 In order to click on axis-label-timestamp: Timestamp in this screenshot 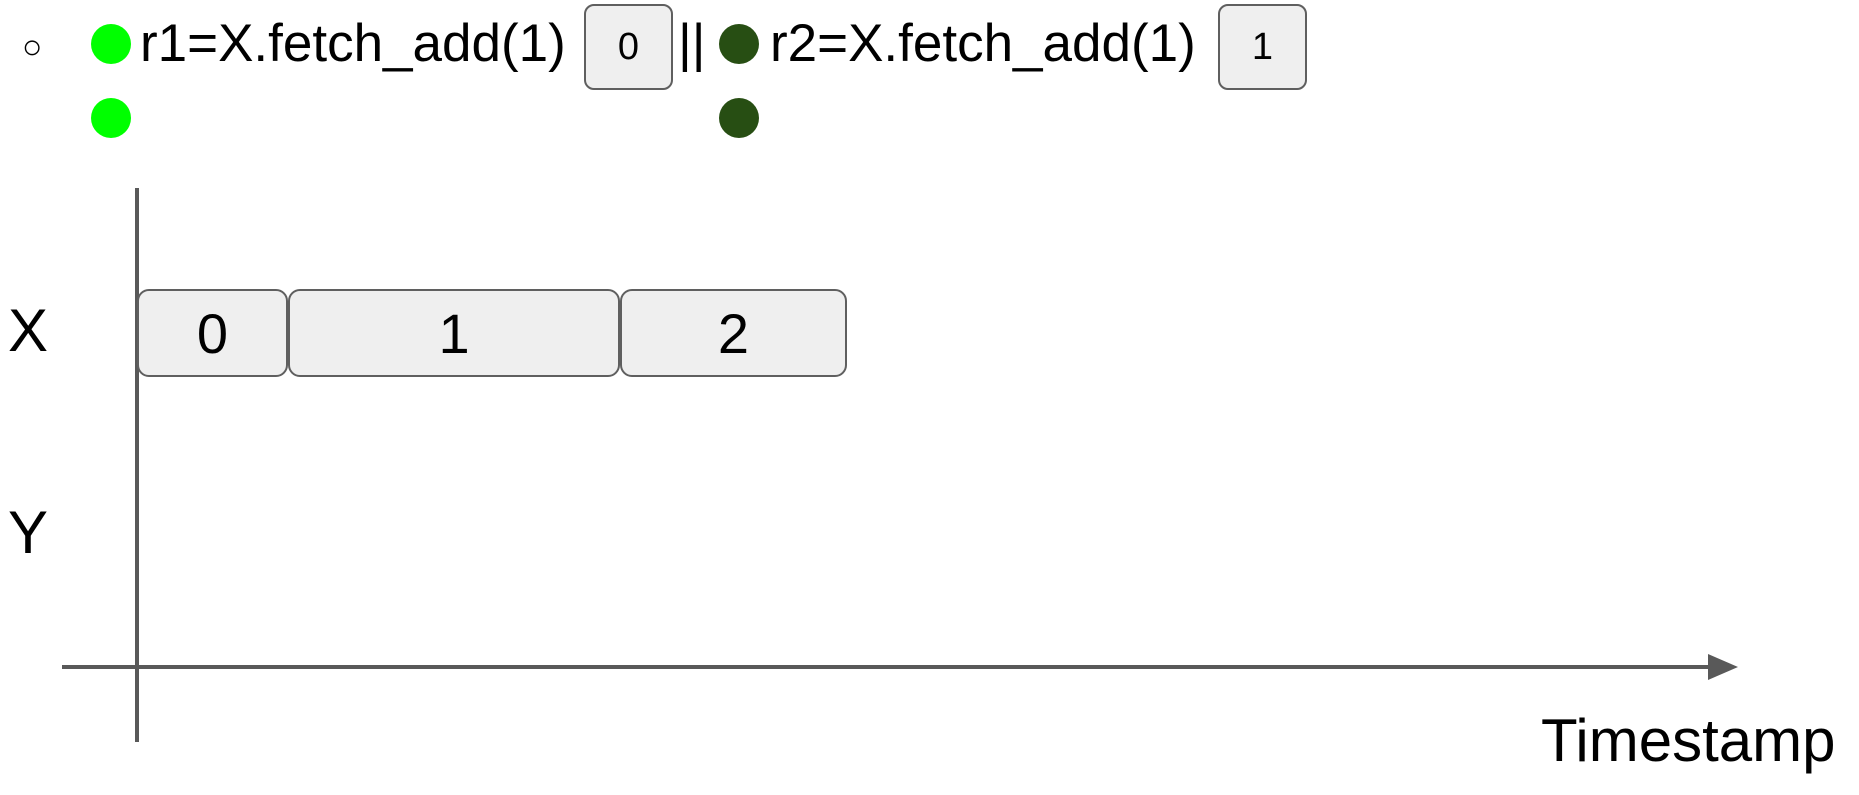, I will do `click(1688, 740)`.